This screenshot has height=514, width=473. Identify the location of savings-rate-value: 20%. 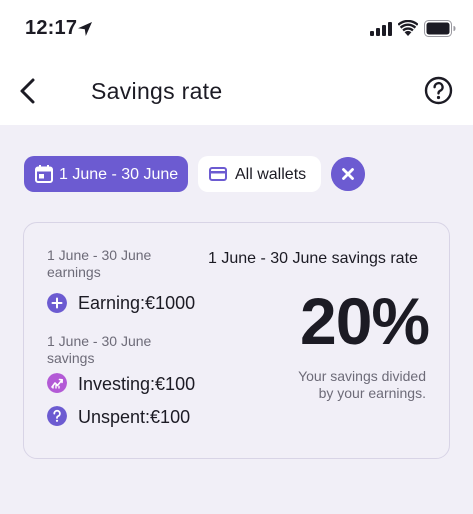
(365, 321).